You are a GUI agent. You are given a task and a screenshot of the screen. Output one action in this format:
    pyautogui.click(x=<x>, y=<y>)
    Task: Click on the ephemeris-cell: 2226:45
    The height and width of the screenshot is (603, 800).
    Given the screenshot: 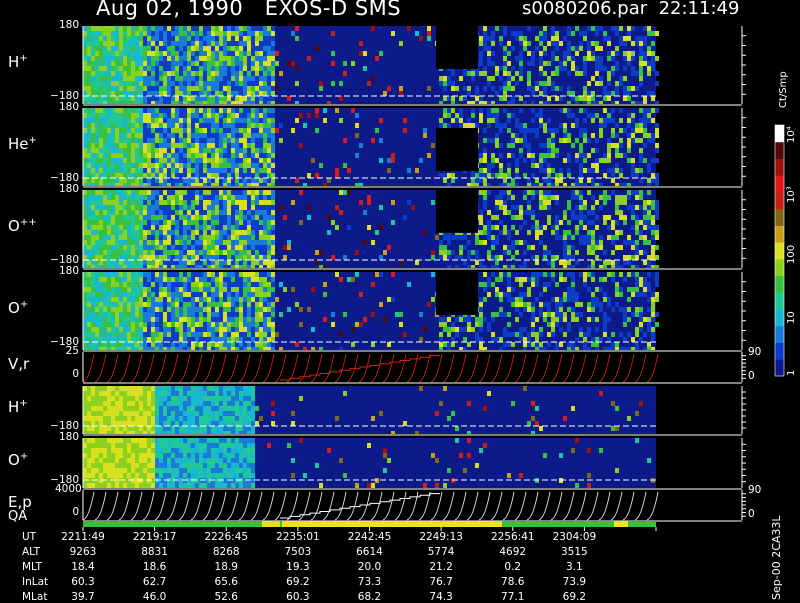 What is the action you would take?
    pyautogui.click(x=226, y=537)
    